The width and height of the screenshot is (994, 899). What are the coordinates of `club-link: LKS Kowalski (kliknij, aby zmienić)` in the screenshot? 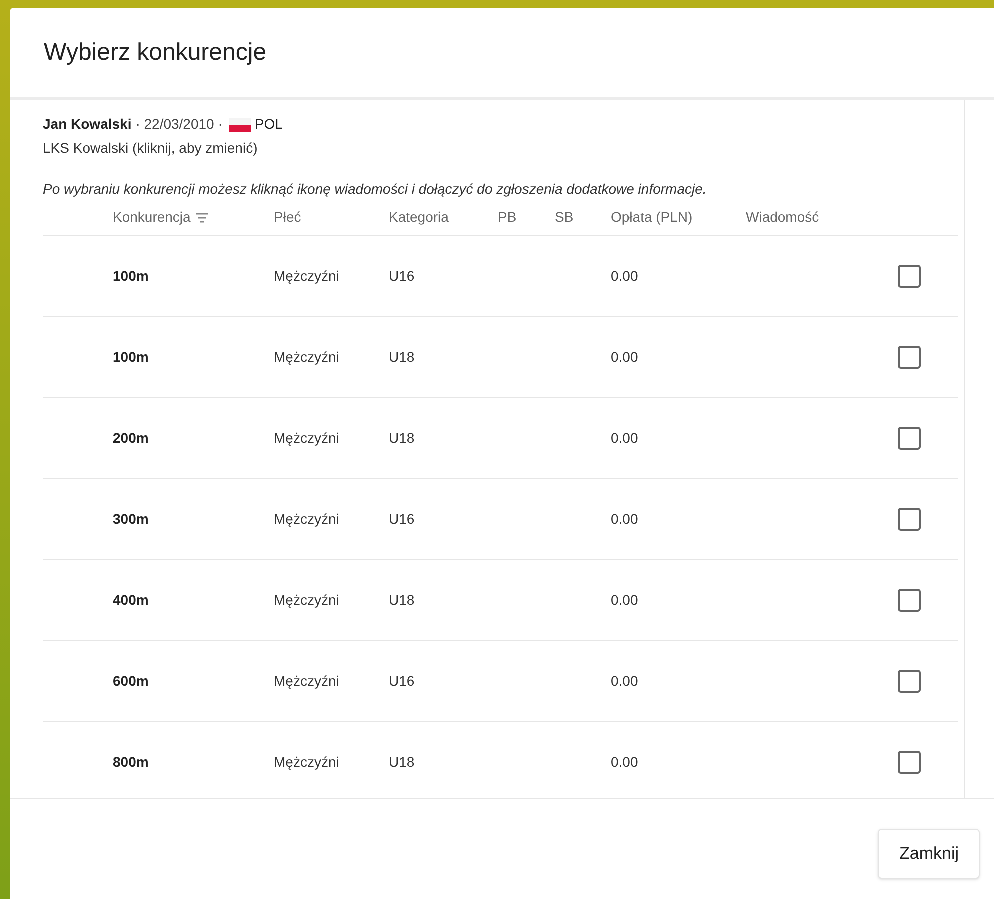 It's located at (150, 148).